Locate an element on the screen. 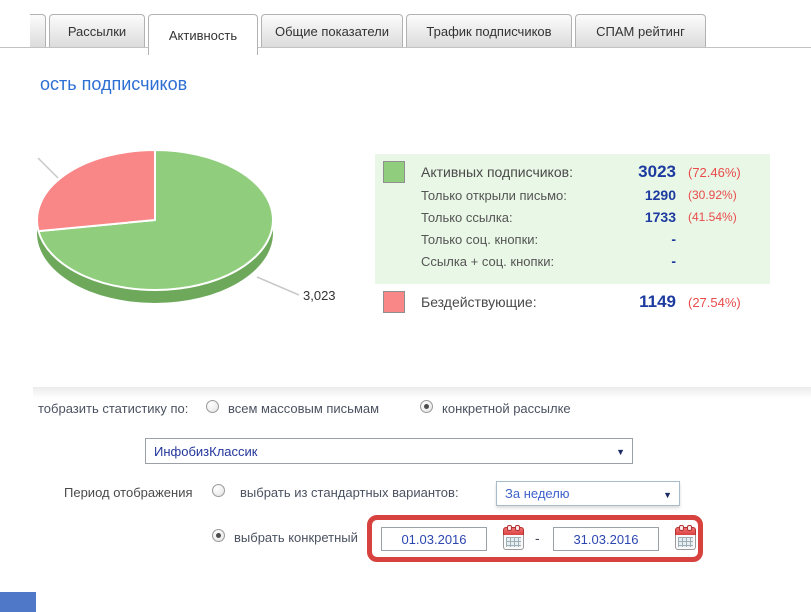  radio-custom-period is located at coordinates (218, 535).